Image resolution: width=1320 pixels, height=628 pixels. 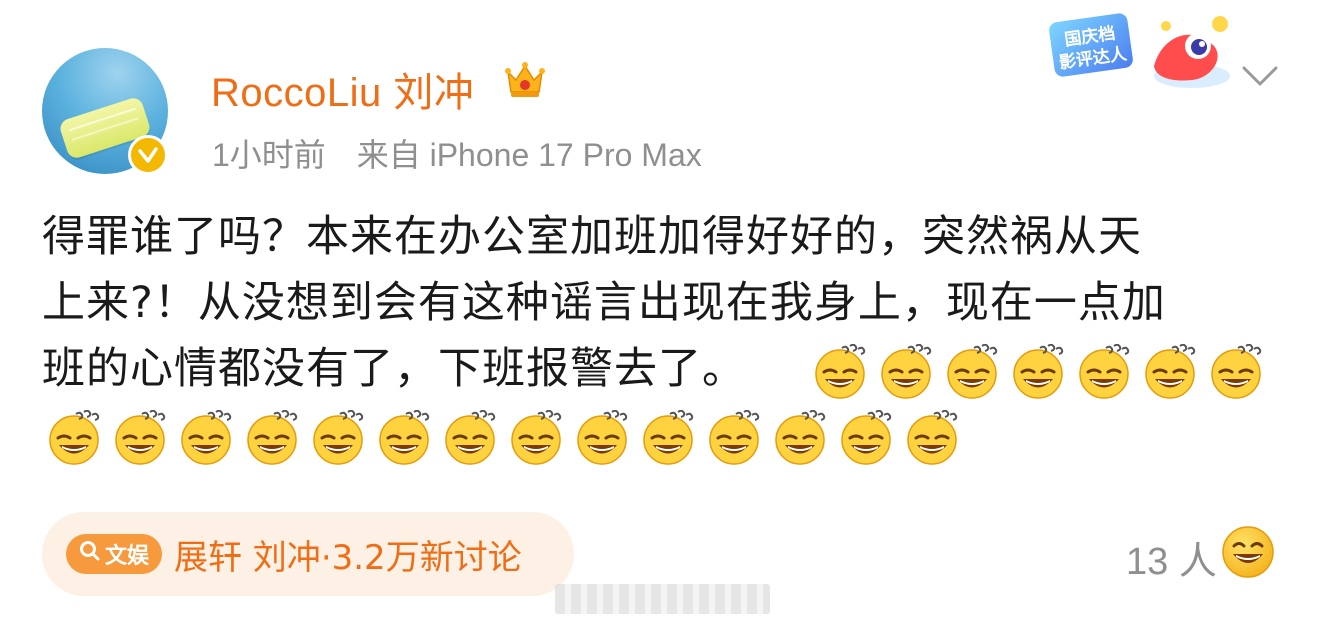 I want to click on topic-chip: 文娱 展轩 刘冲 ·3.2万新讨论, so click(x=308, y=554).